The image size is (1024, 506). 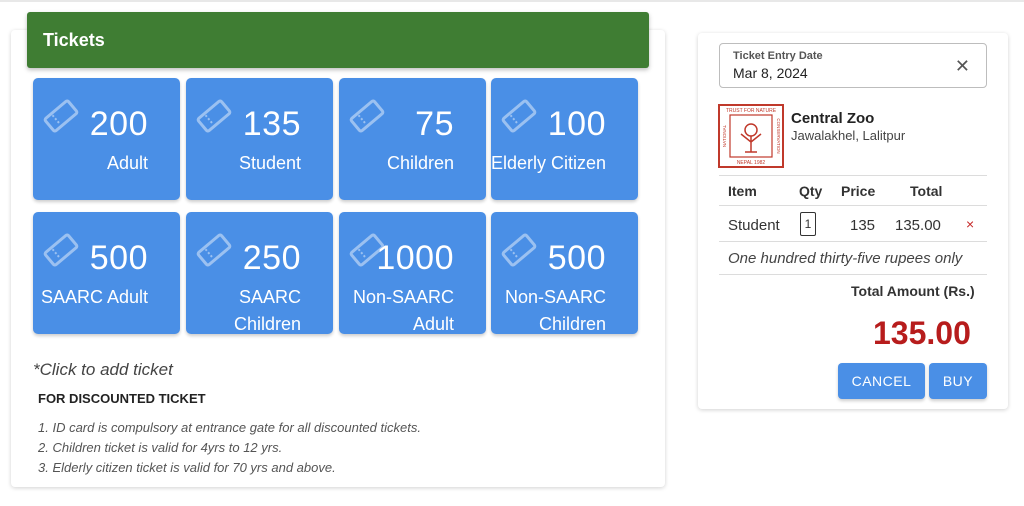 What do you see at coordinates (269, 163) in the screenshot?
I see `ticket-label: Student` at bounding box center [269, 163].